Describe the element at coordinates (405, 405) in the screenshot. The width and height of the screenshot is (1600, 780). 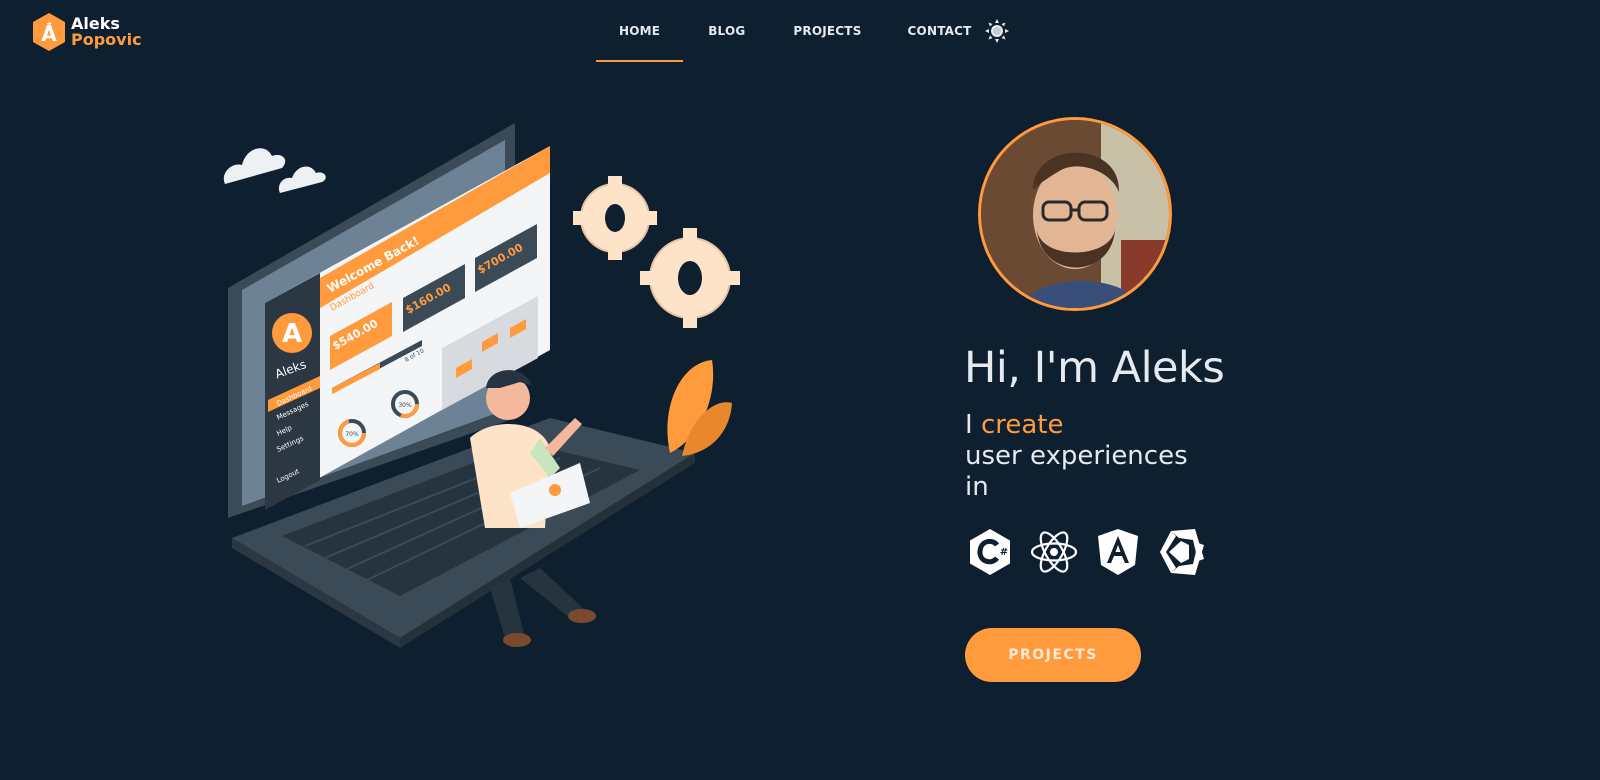
I see `screen-donut-2: 30%` at that location.